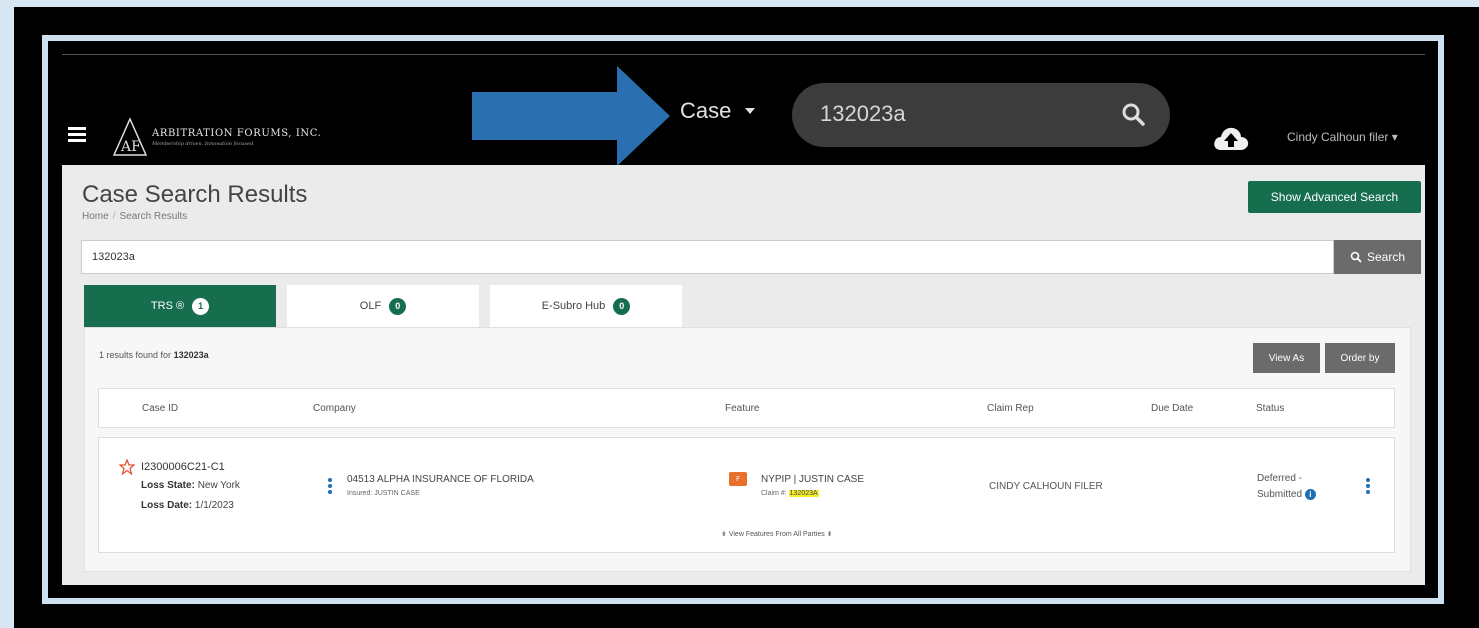 This screenshot has height=628, width=1479. I want to click on column-header-claim-rep: Claim Rep, so click(1010, 408).